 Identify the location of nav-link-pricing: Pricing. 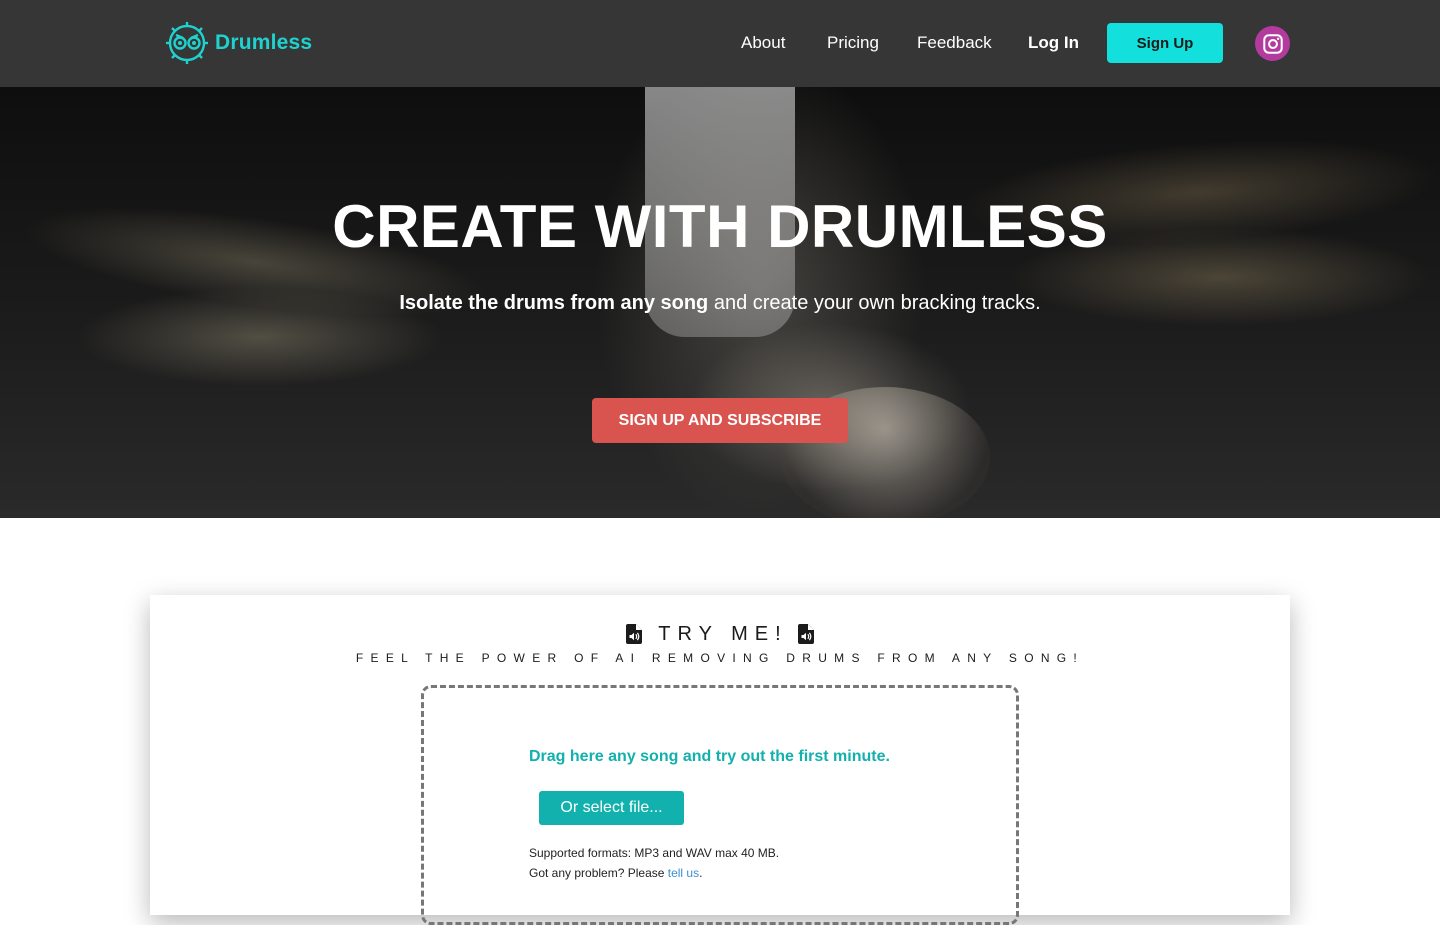
(853, 43).